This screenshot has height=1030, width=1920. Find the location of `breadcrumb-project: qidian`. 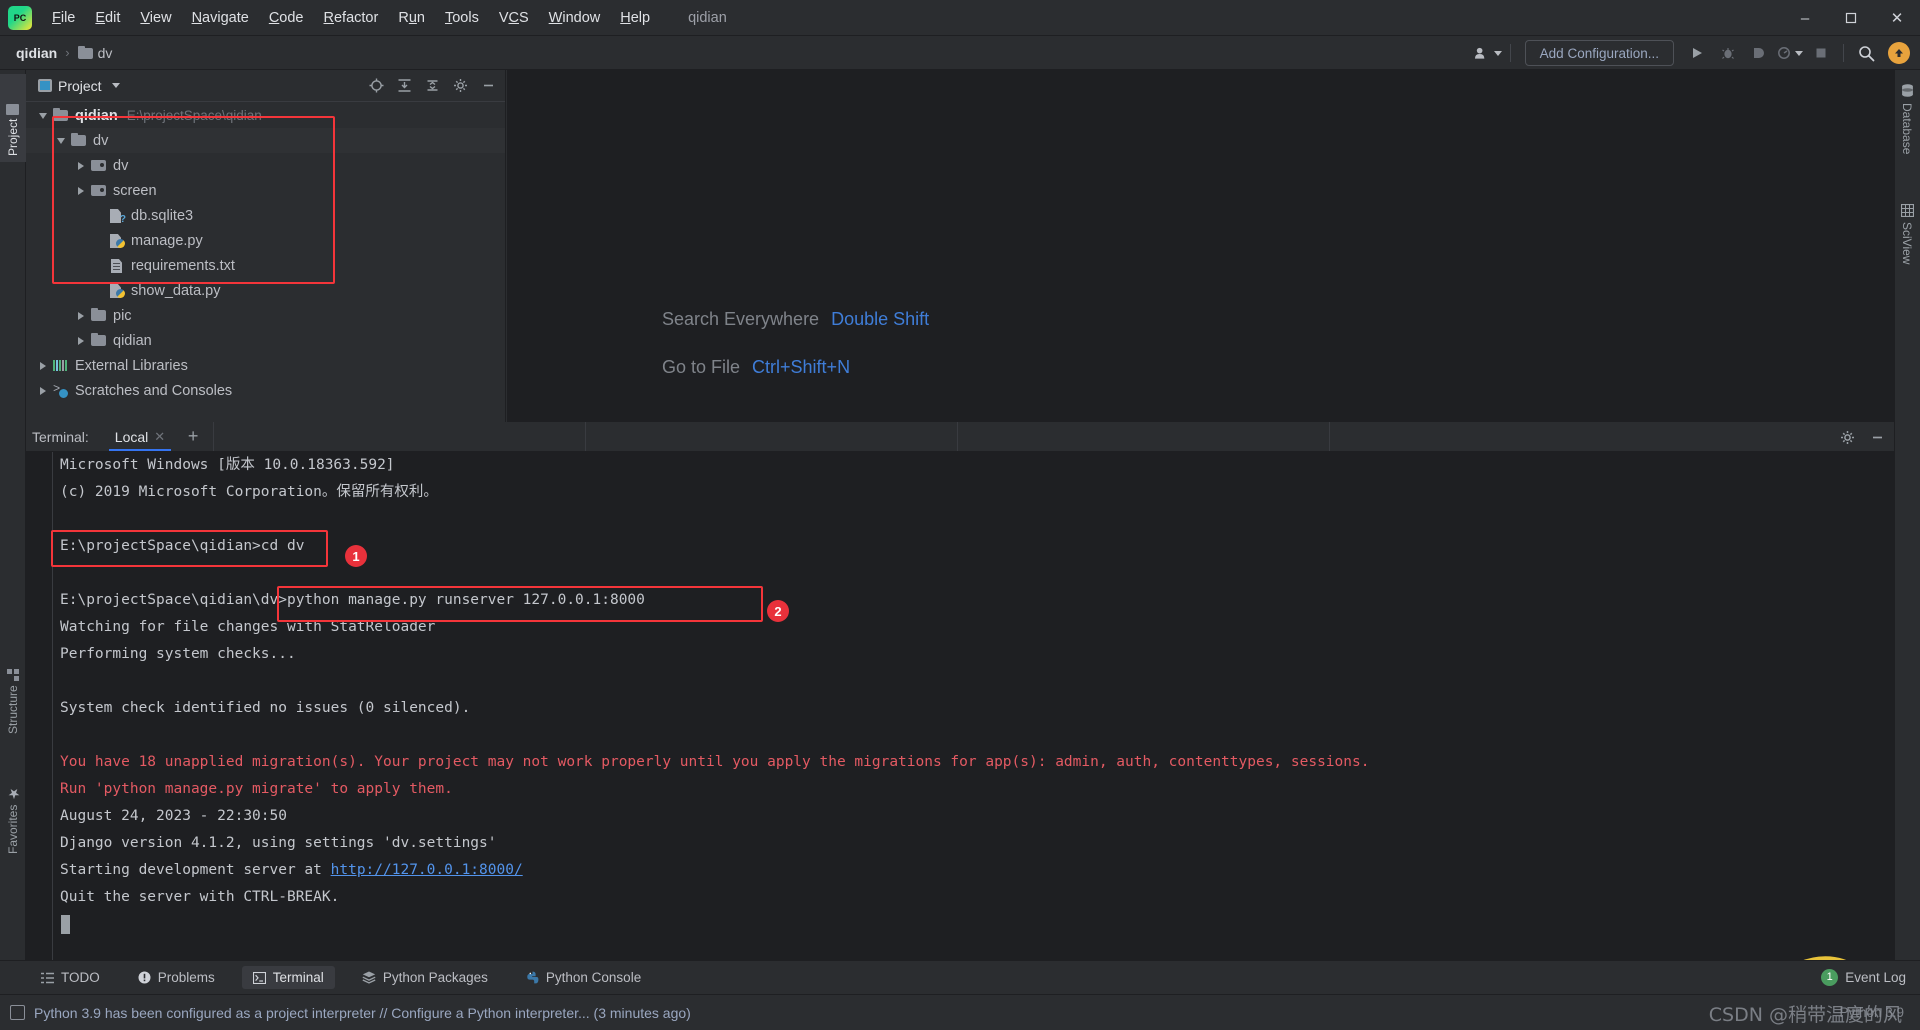

breadcrumb-project: qidian is located at coordinates (36, 53).